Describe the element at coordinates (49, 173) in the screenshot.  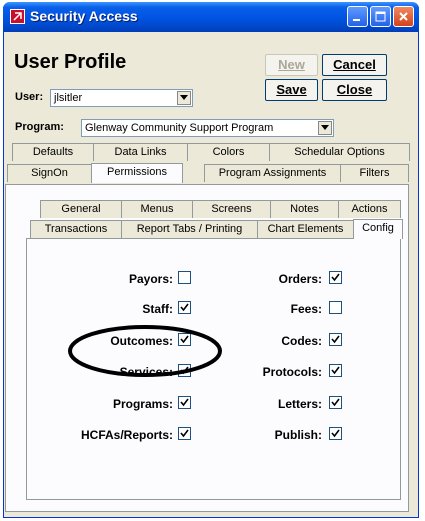
I see `tab-signon: SignOn` at that location.